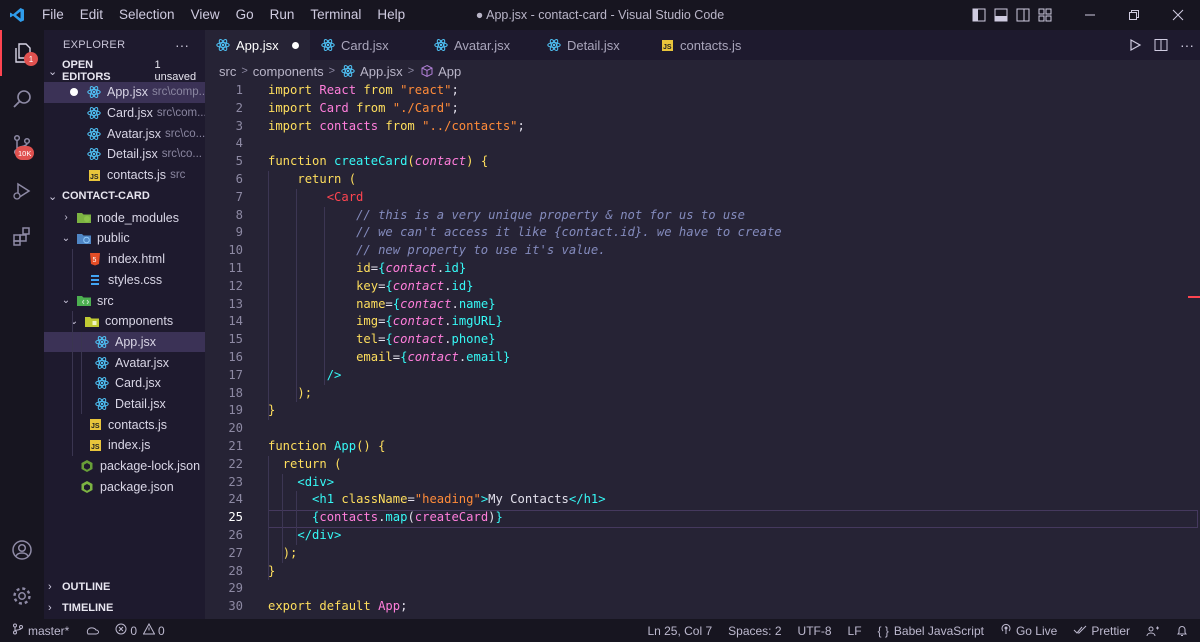 This screenshot has height=642, width=1200. What do you see at coordinates (1178, 15) in the screenshot?
I see `close-icon` at bounding box center [1178, 15].